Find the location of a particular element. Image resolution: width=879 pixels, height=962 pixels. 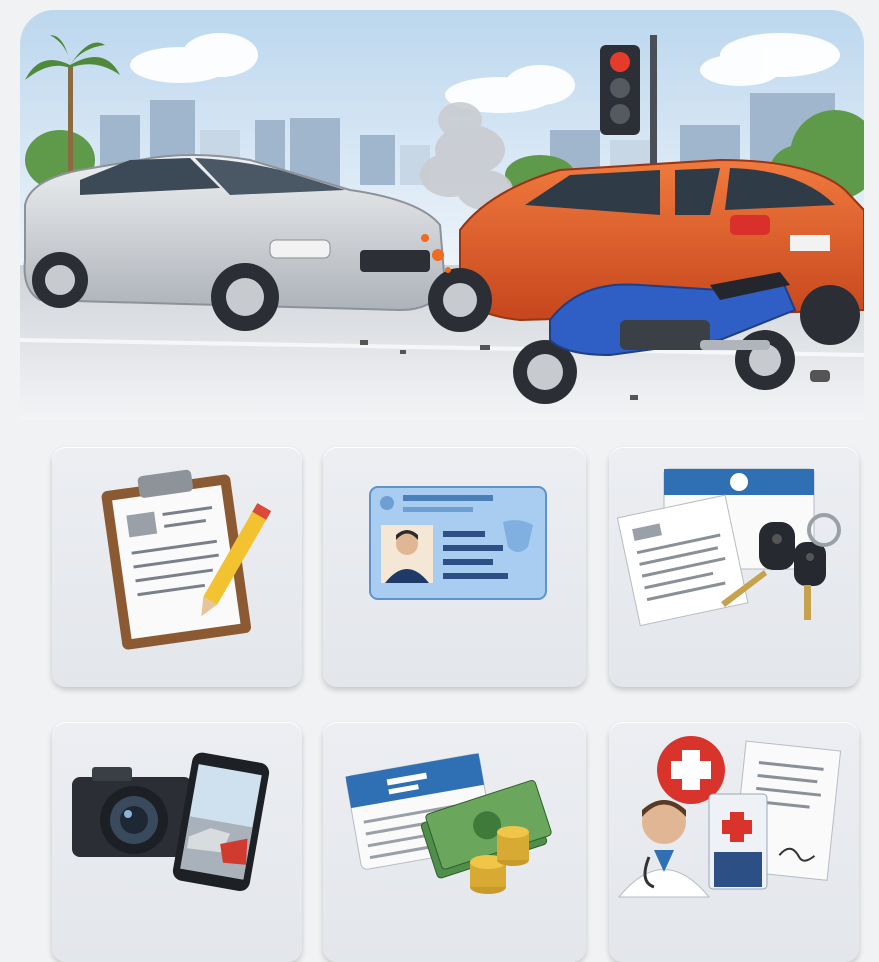

card-accident-photos is located at coordinates (177, 842).